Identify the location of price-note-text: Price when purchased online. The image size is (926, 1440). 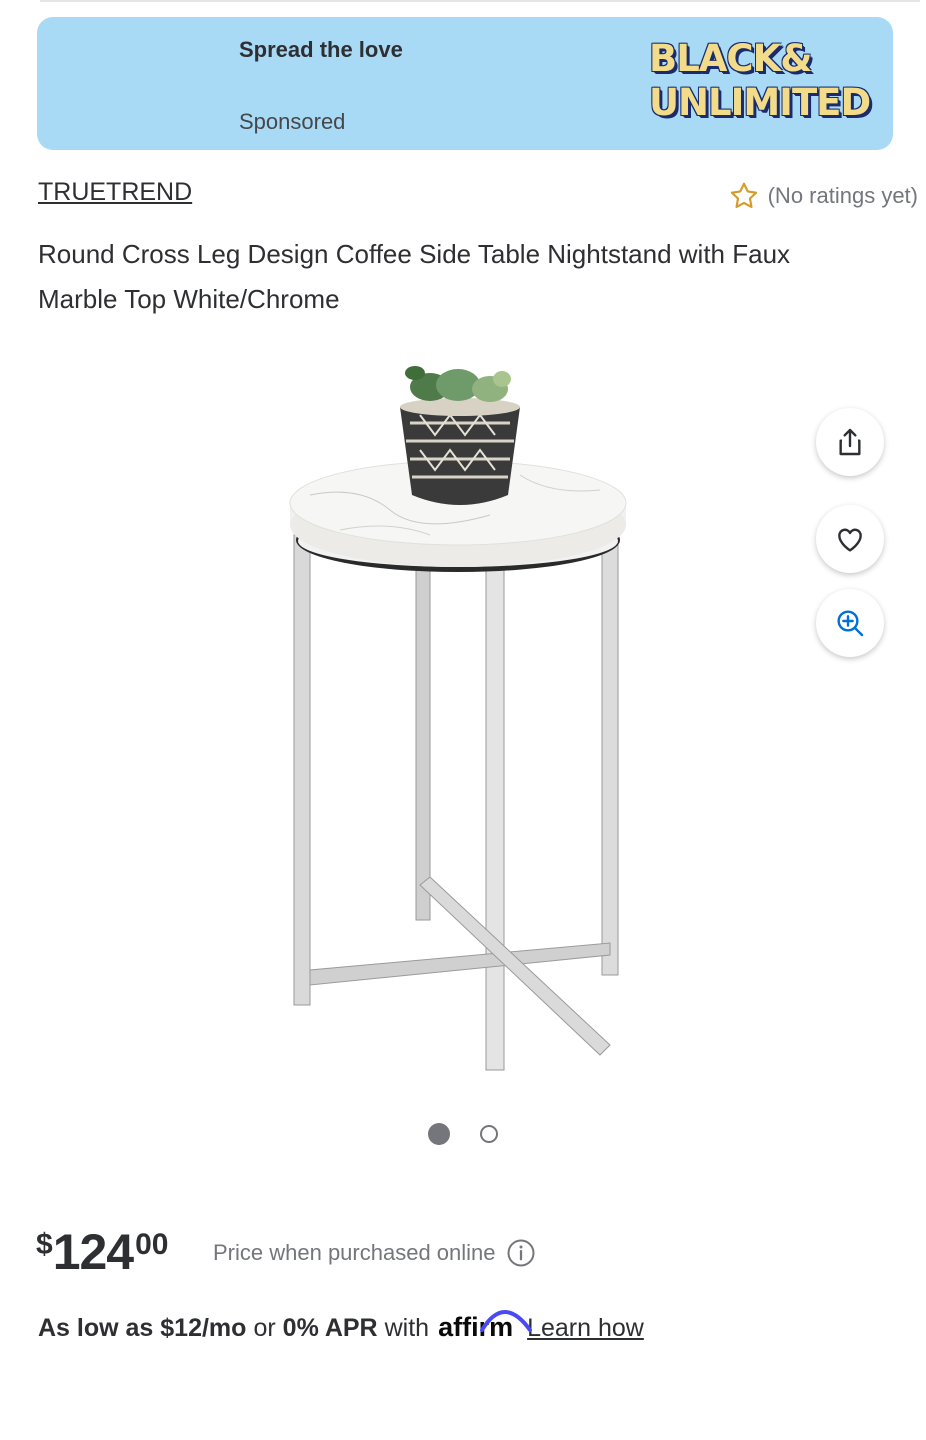
(354, 1252).